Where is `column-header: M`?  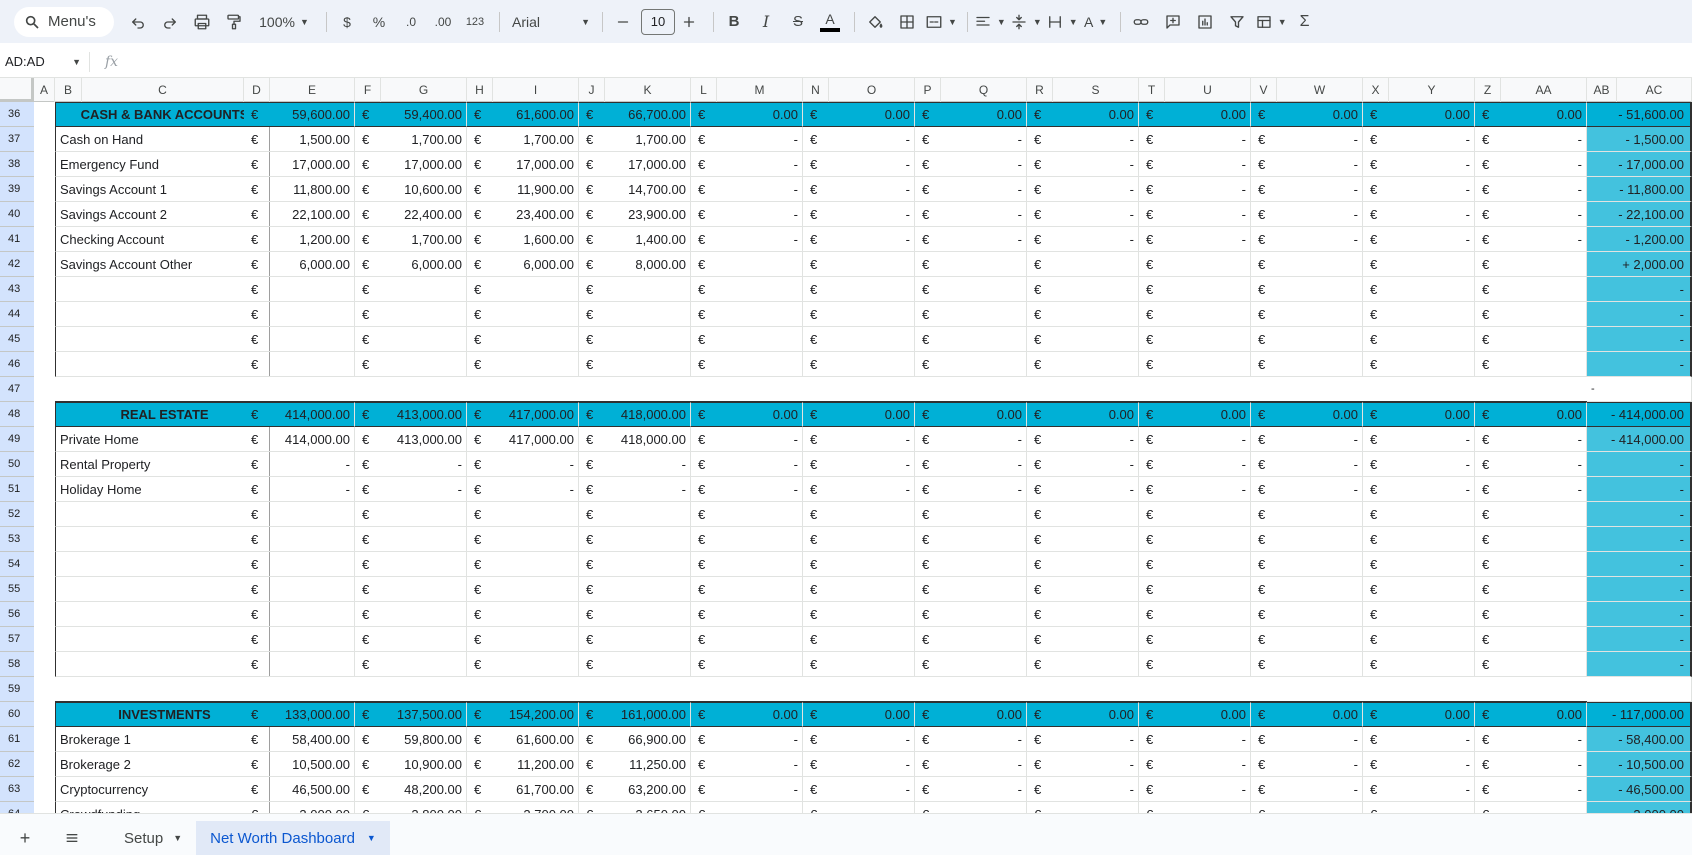
column-header: M is located at coordinates (760, 90).